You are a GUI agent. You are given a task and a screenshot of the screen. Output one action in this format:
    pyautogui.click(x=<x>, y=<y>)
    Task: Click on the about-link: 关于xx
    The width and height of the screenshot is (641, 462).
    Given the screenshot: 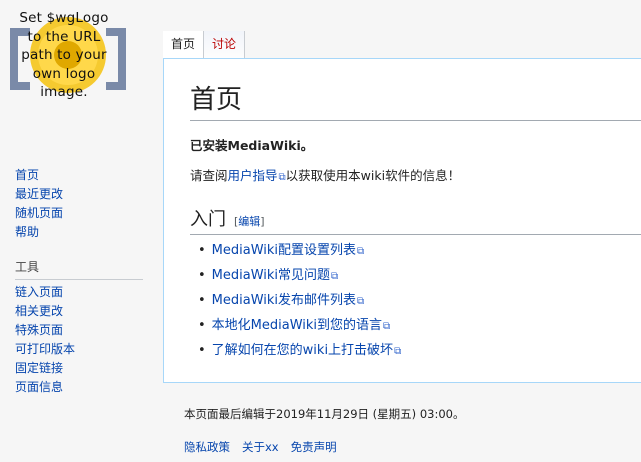 What is the action you would take?
    pyautogui.click(x=260, y=447)
    